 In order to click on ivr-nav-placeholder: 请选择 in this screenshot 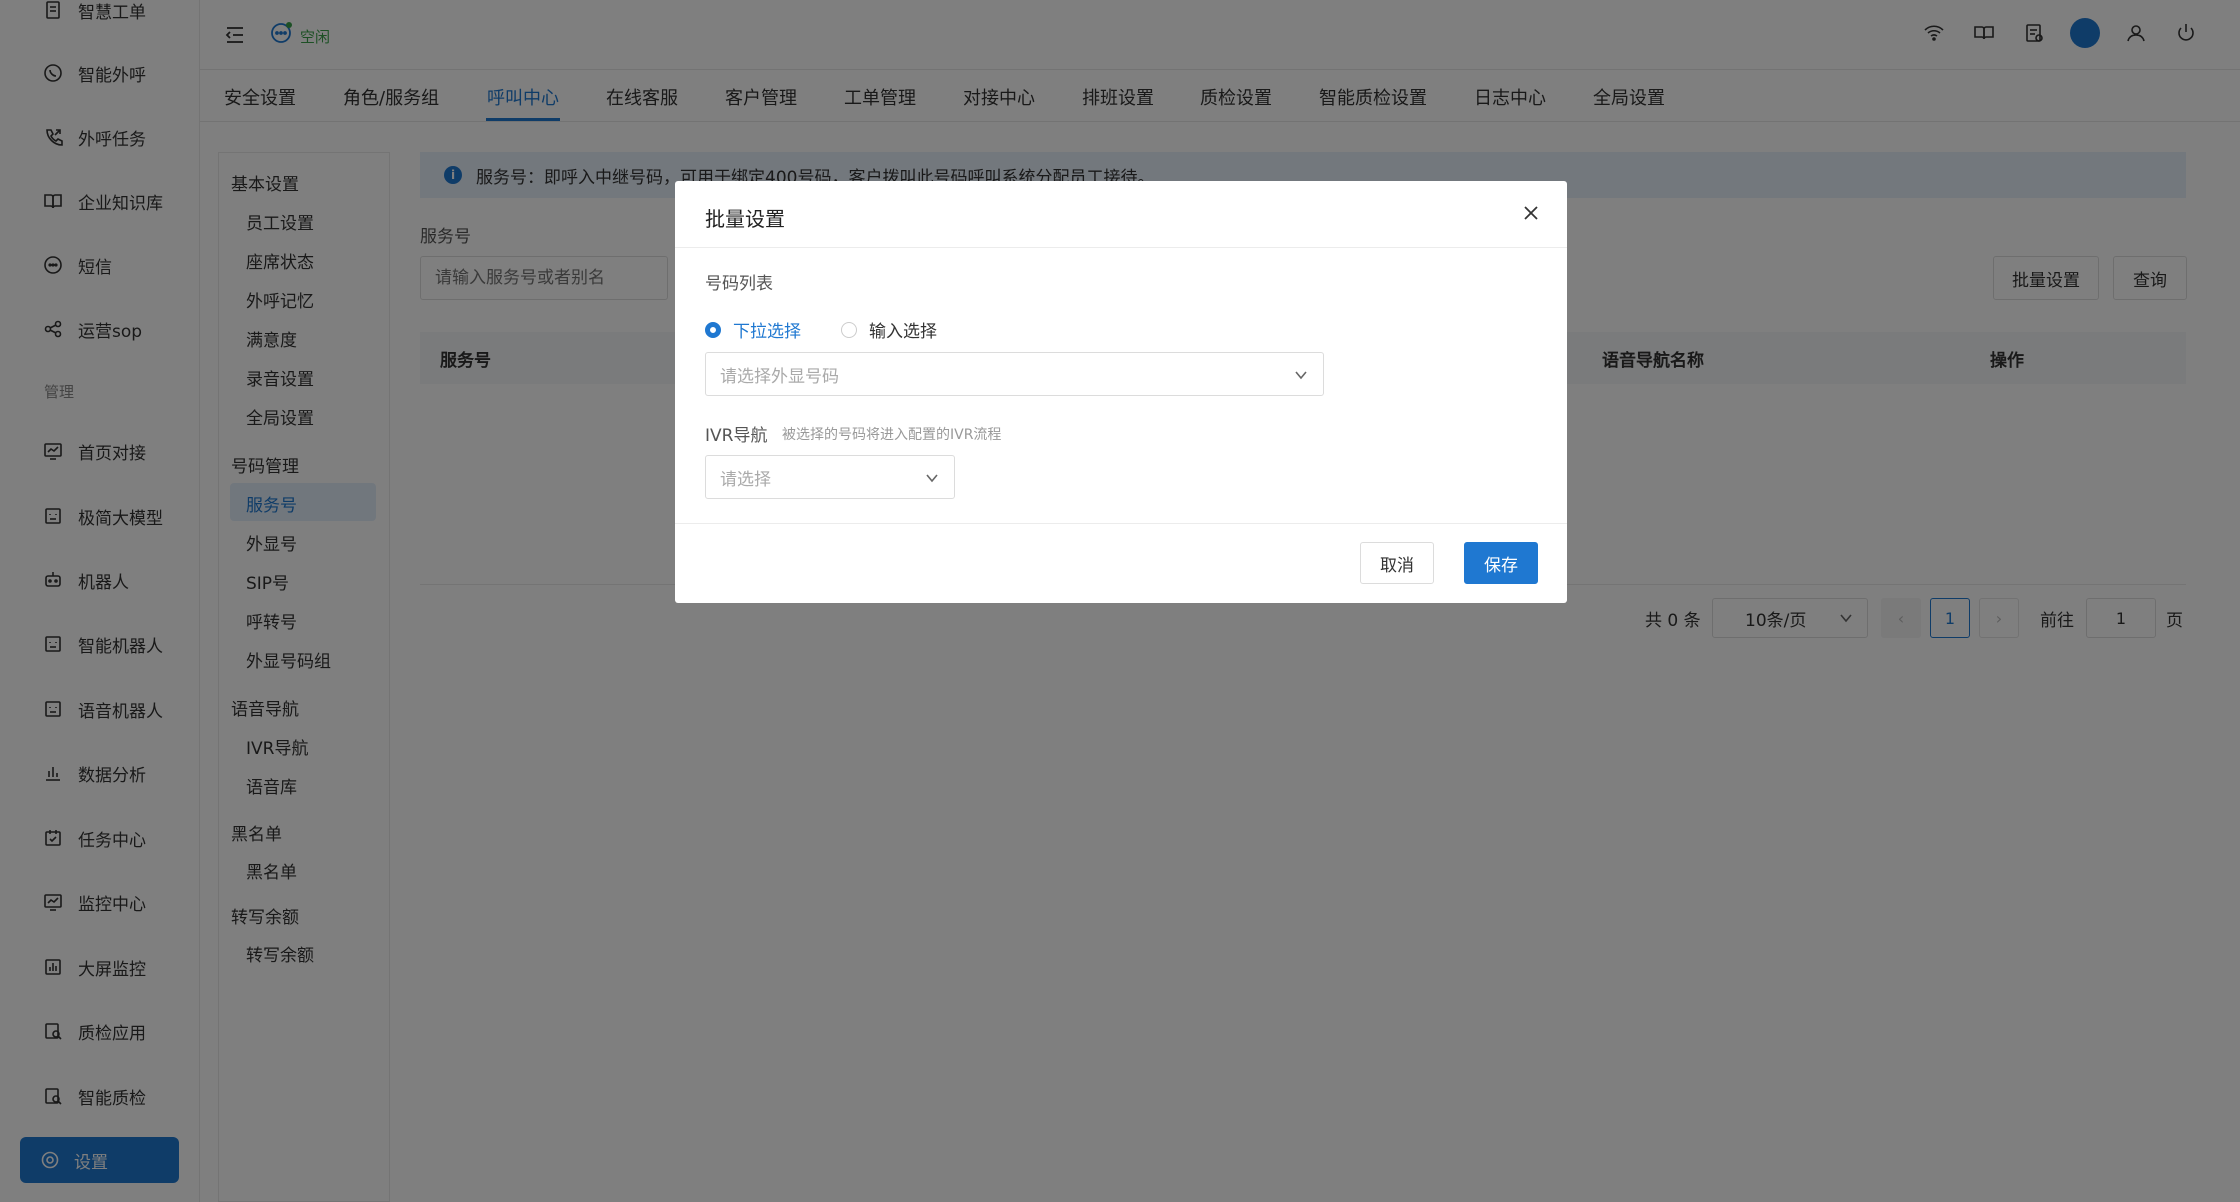, I will do `click(745, 479)`.